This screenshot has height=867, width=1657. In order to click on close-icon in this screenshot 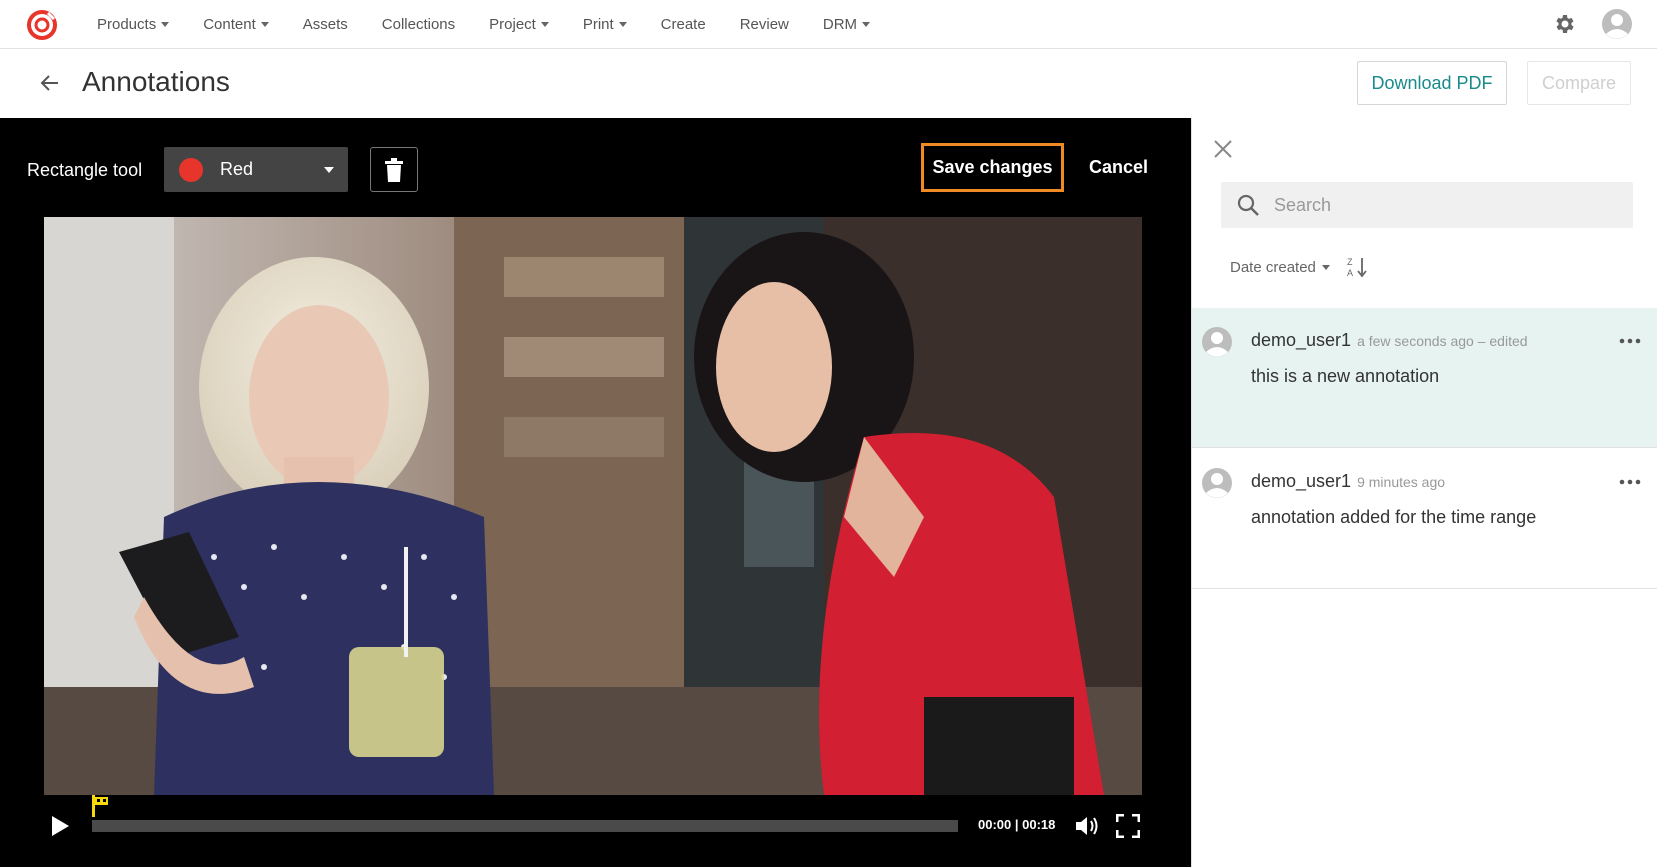, I will do `click(1223, 149)`.